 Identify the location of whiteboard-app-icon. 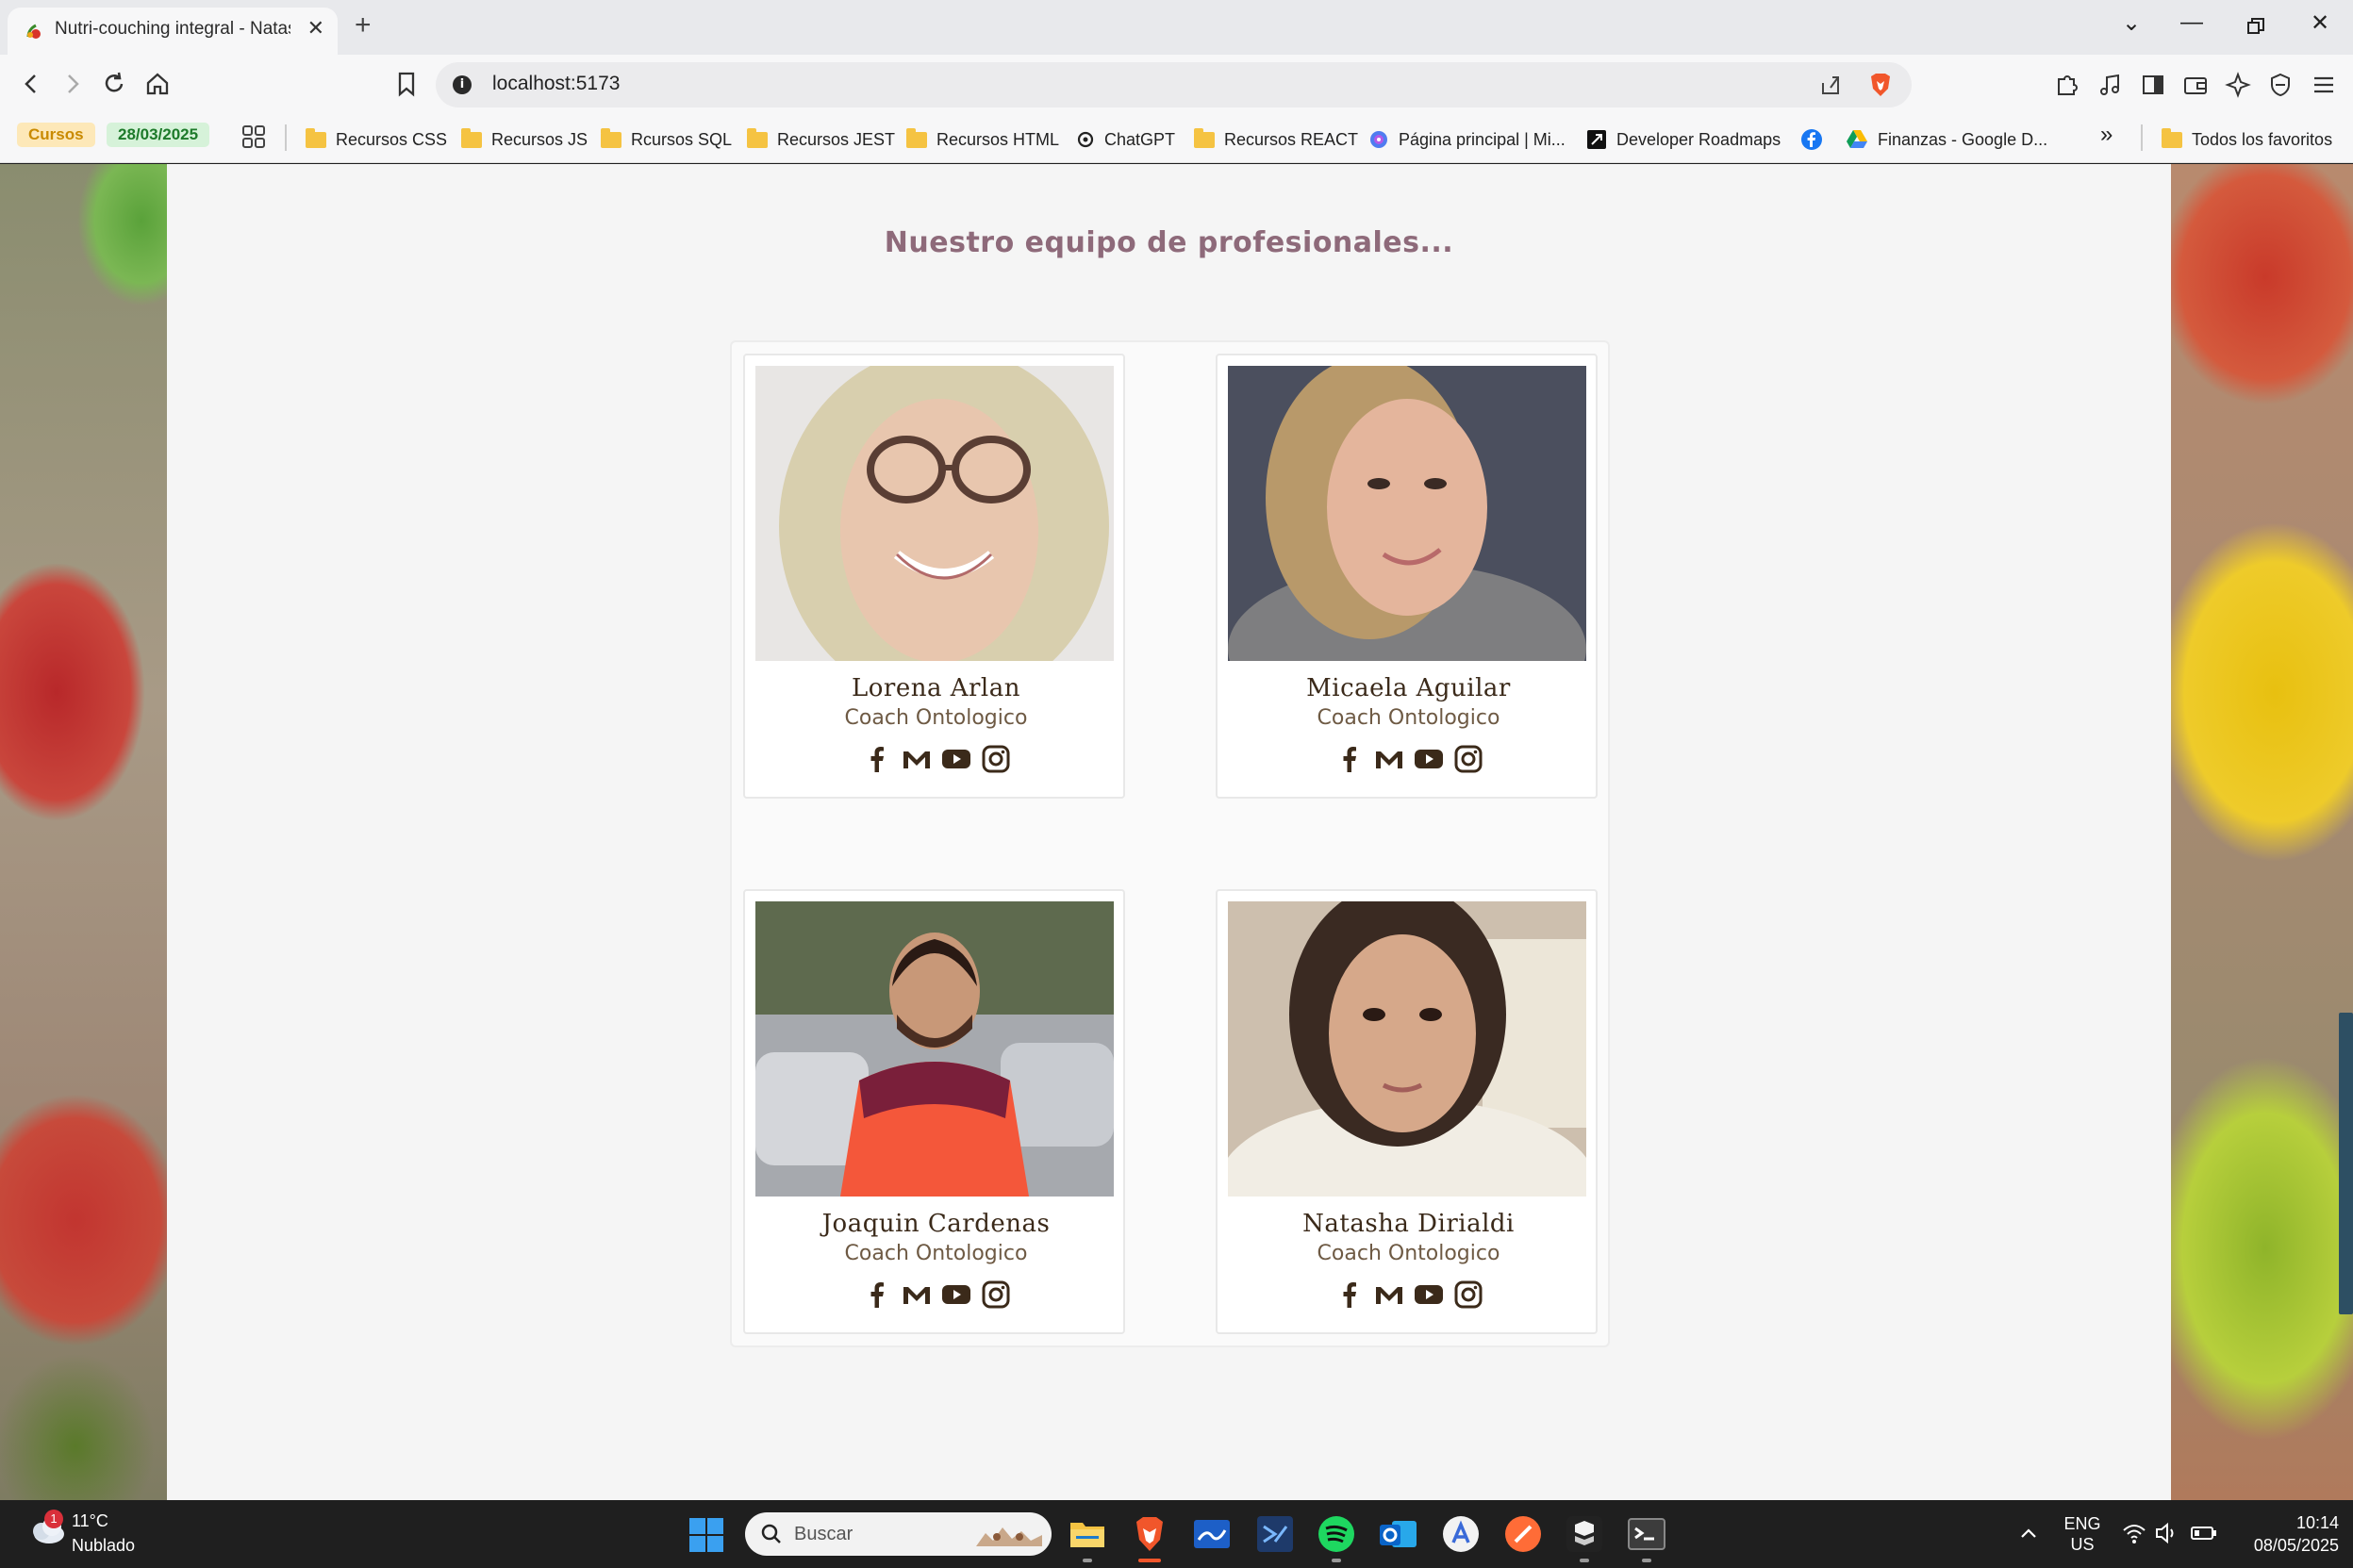
(1212, 1534).